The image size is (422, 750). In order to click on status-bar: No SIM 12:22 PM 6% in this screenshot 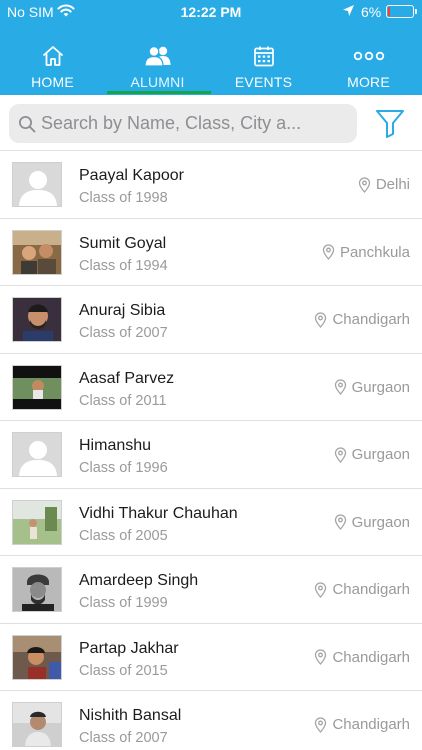, I will do `click(211, 12)`.